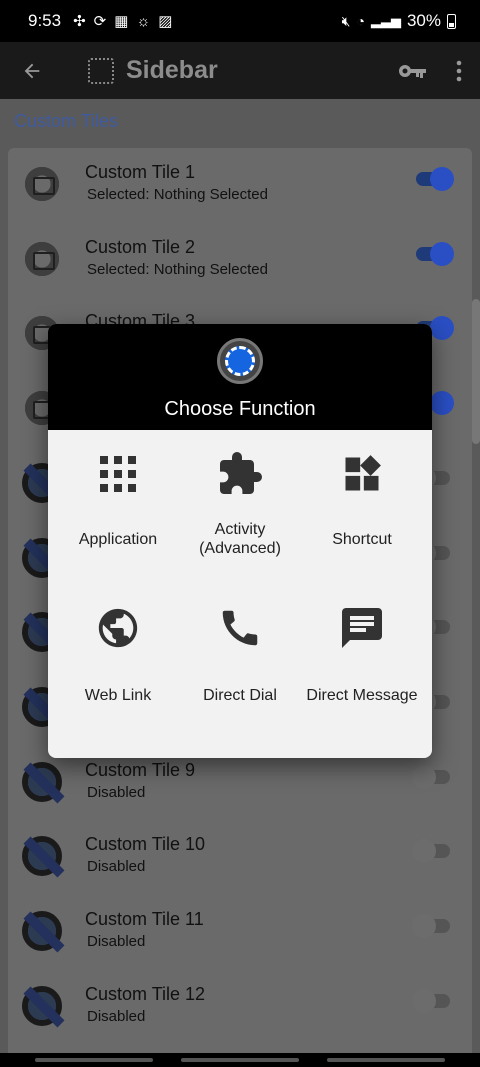  What do you see at coordinates (476, 371) in the screenshot?
I see `scrollbar` at bounding box center [476, 371].